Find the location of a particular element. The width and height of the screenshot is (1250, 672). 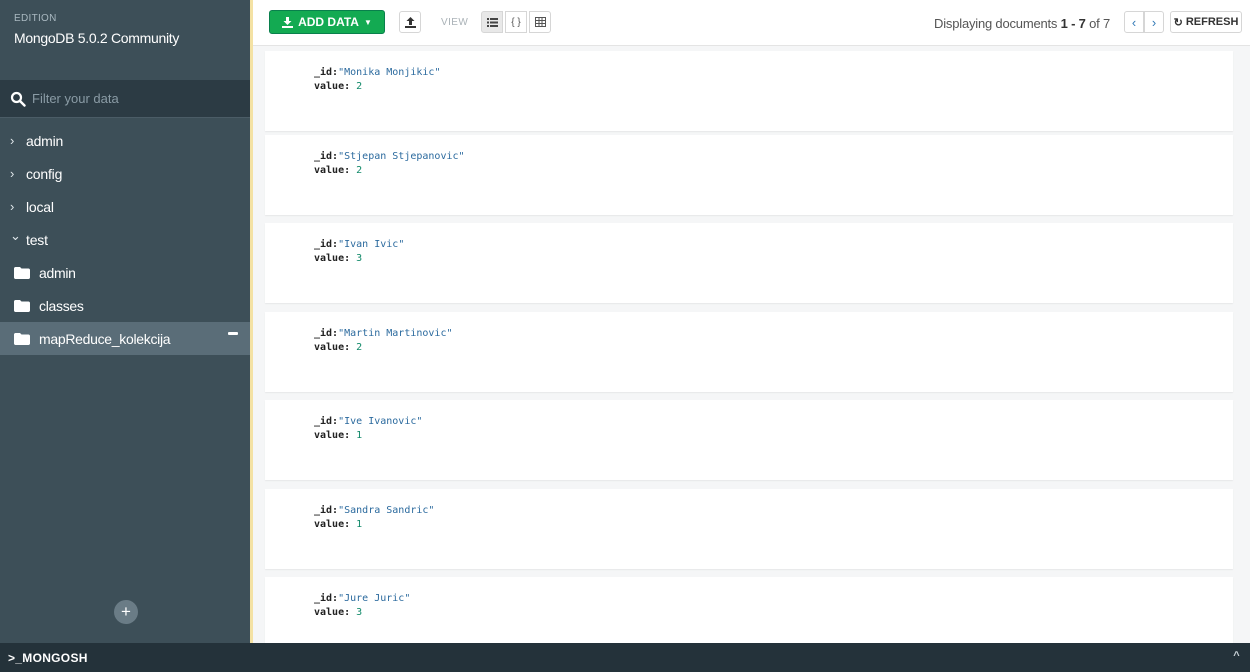

mongosh-label: >_MONGOSH is located at coordinates (48, 657).